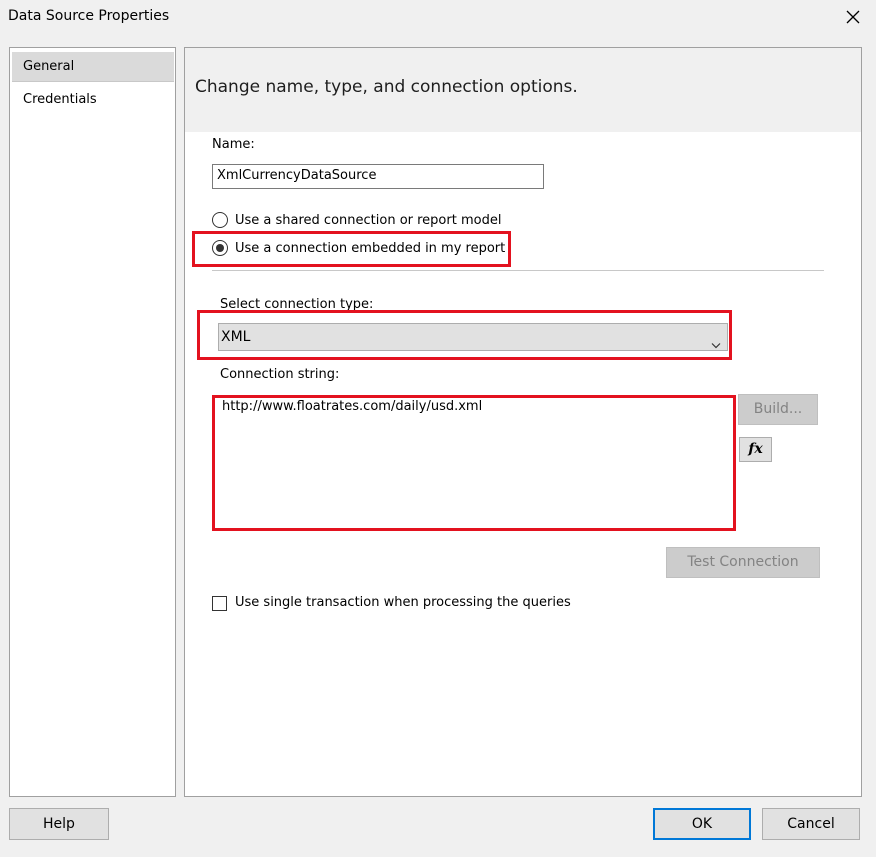 This screenshot has width=876, height=857. I want to click on single-transaction-checkbox, so click(219, 603).